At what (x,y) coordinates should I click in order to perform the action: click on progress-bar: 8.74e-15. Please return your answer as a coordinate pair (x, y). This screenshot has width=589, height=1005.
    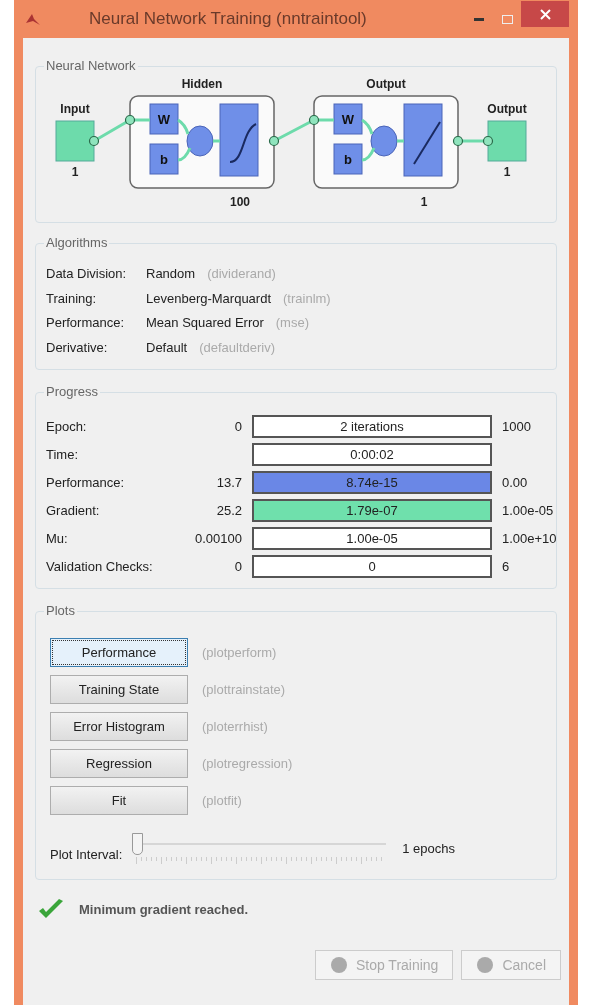
    Looking at the image, I should click on (372, 482).